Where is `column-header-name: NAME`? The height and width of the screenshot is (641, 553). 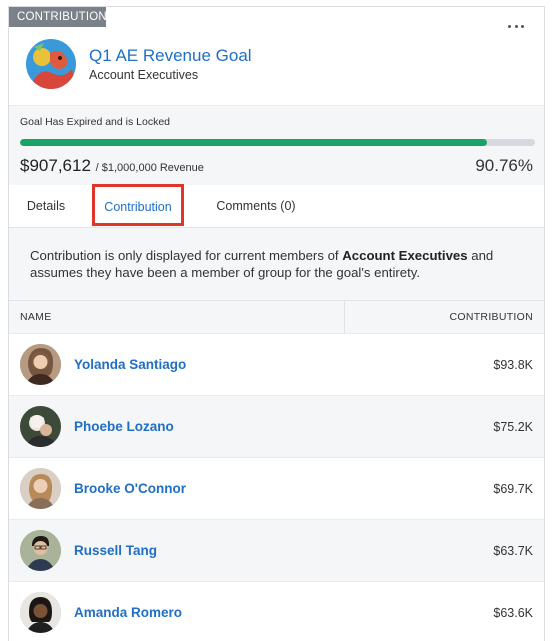 column-header-name: NAME is located at coordinates (36, 317).